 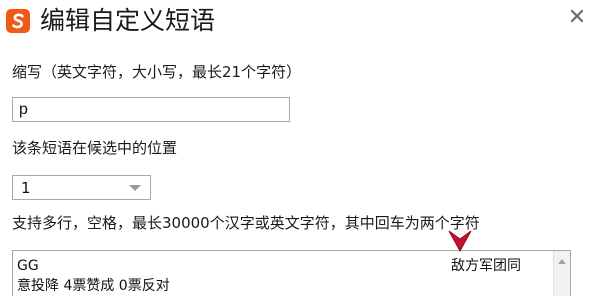 I want to click on content-label: 支持多行，空格，最长30000个汉字或英文字符，其中回车为两个字符, so click(x=246, y=223).